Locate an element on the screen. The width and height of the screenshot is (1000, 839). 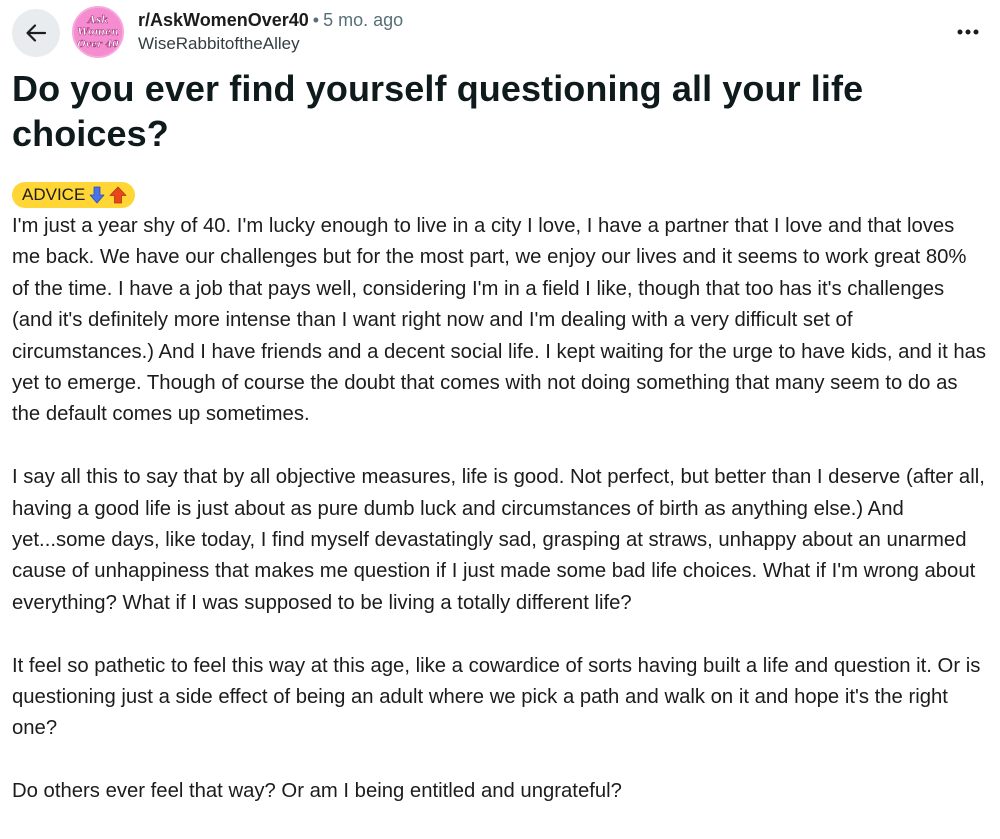
post-meta-top: r/AskWomenOver40 • 5 mo. ago is located at coordinates (270, 20).